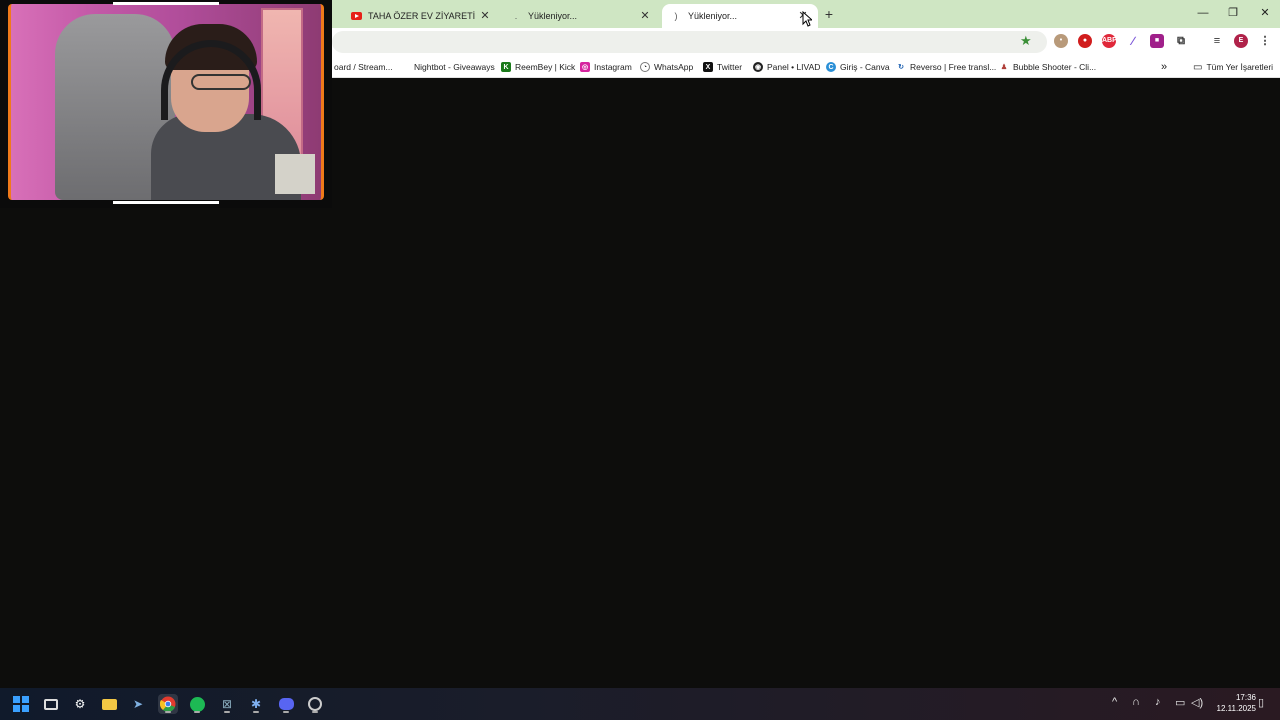  Describe the element at coordinates (1109, 41) in the screenshot. I see `abp-icon: ABP` at that location.